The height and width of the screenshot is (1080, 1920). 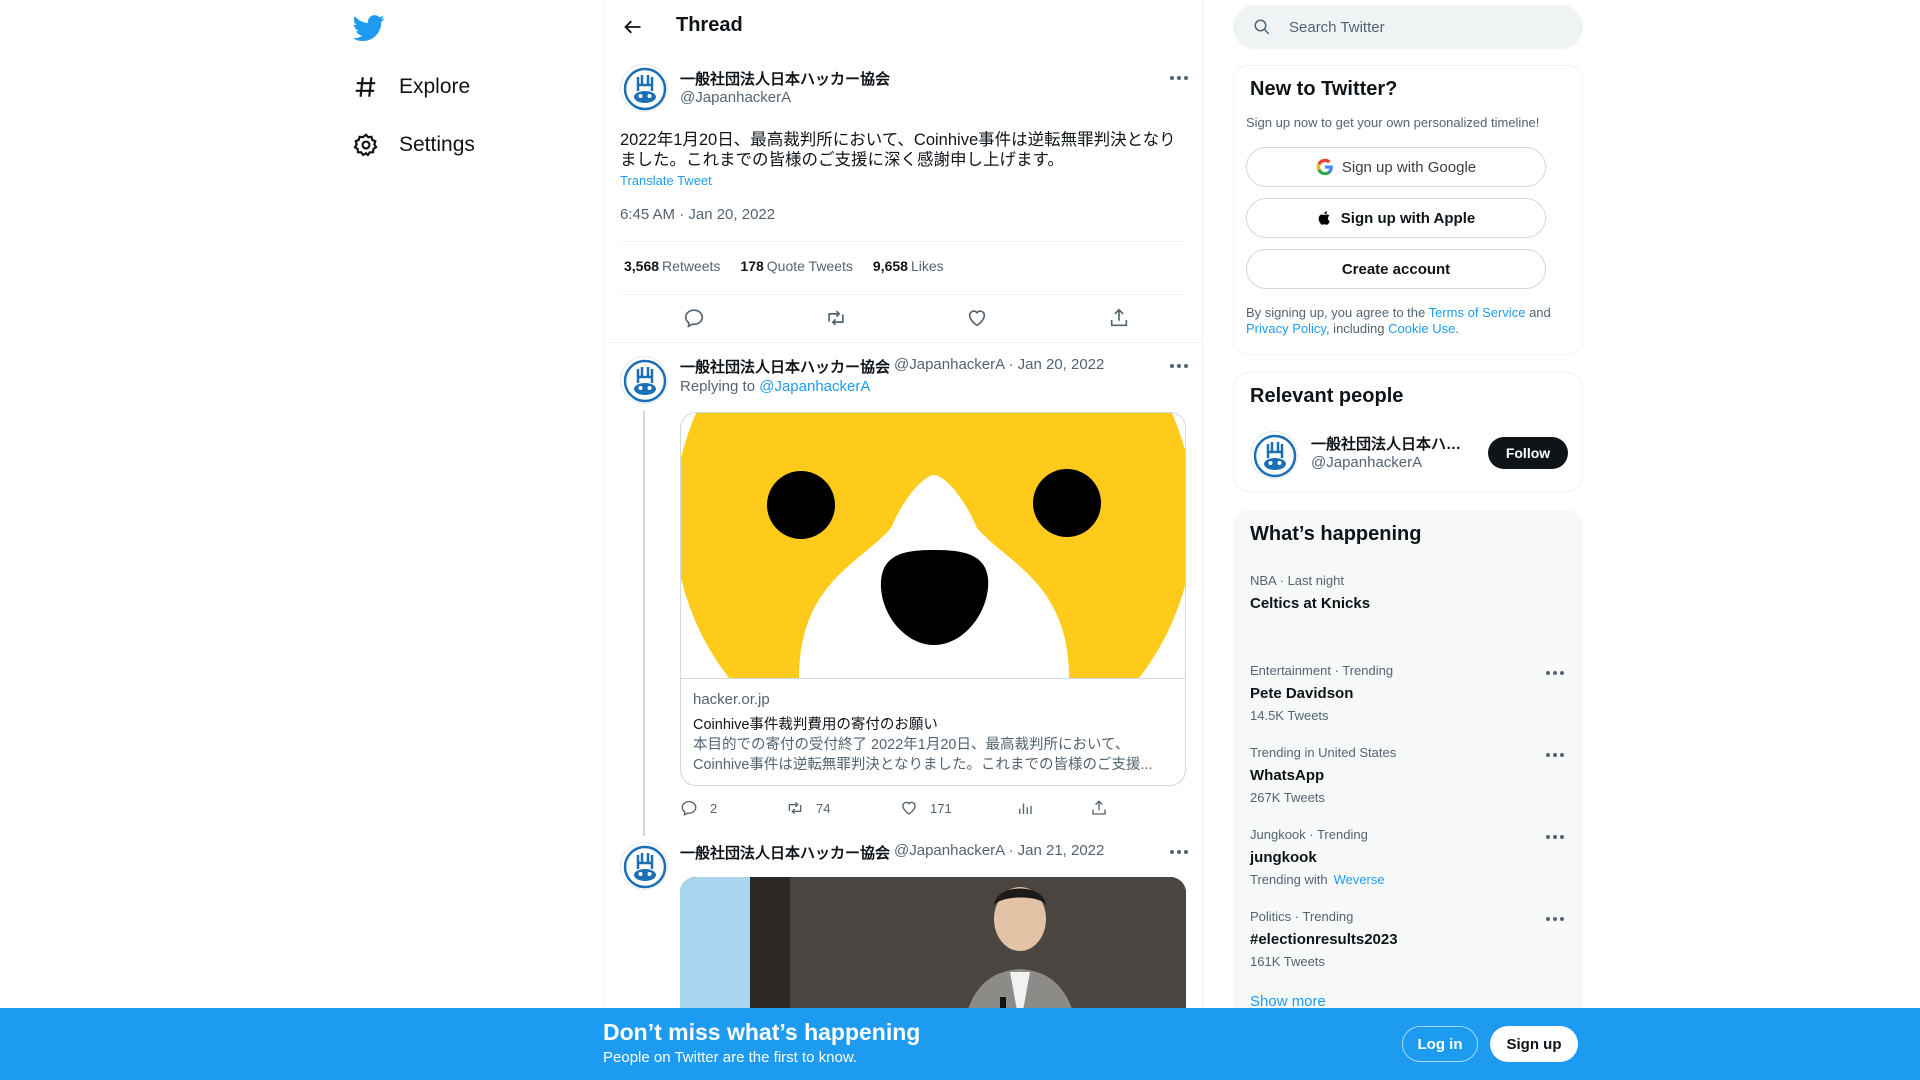 I want to click on follow-button: Follow, so click(x=1528, y=453).